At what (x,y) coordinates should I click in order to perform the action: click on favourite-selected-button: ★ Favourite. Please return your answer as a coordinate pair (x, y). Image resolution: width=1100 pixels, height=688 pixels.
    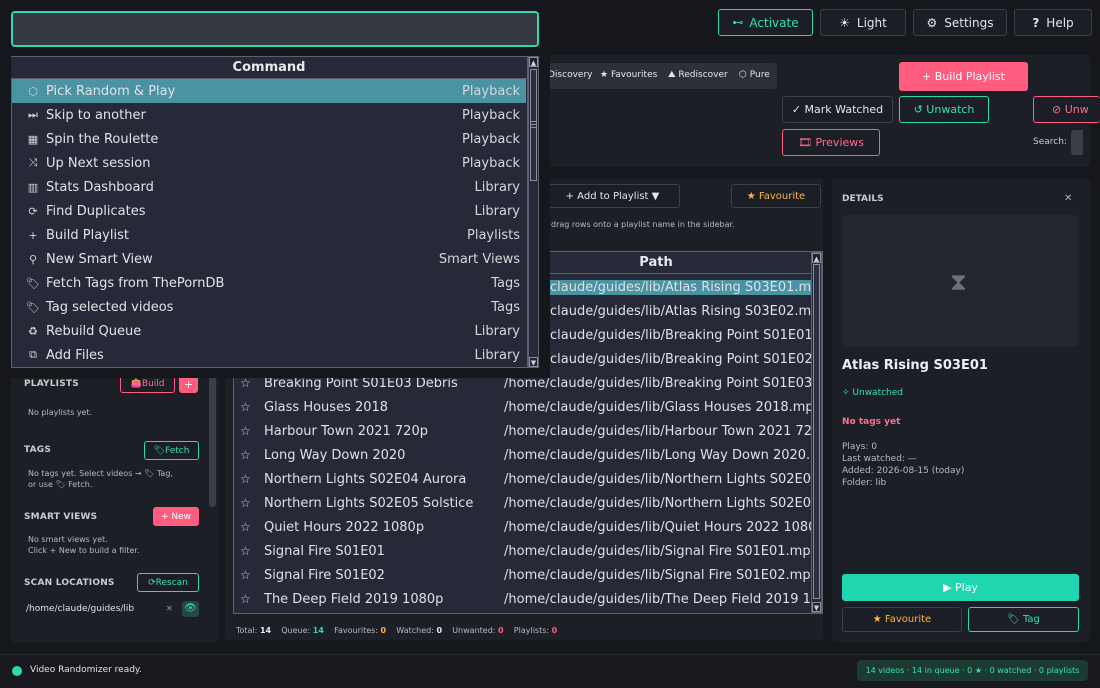
    Looking at the image, I should click on (776, 196).